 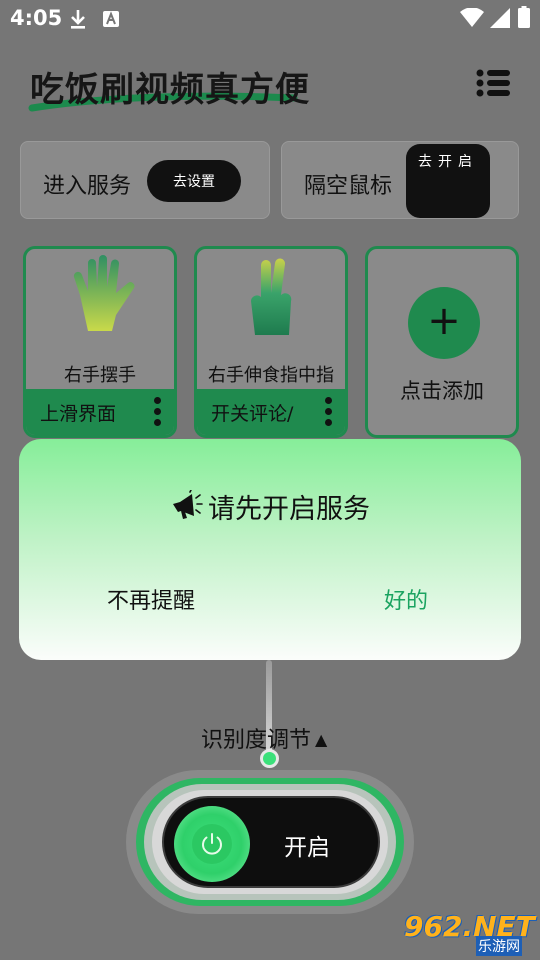 I want to click on service-label: 进入服务, so click(x=87, y=186).